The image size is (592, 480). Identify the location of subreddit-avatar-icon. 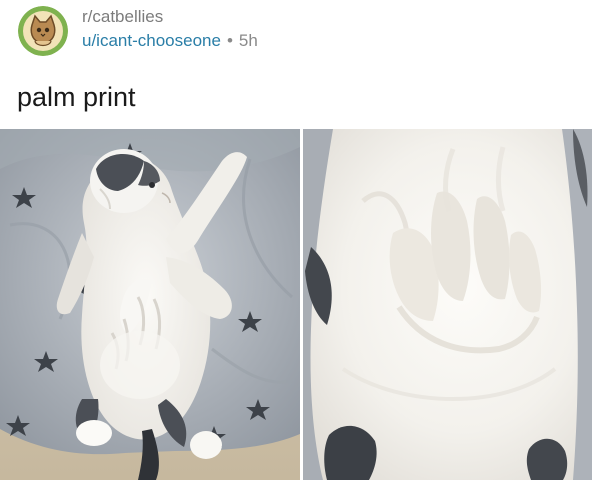
(43, 31).